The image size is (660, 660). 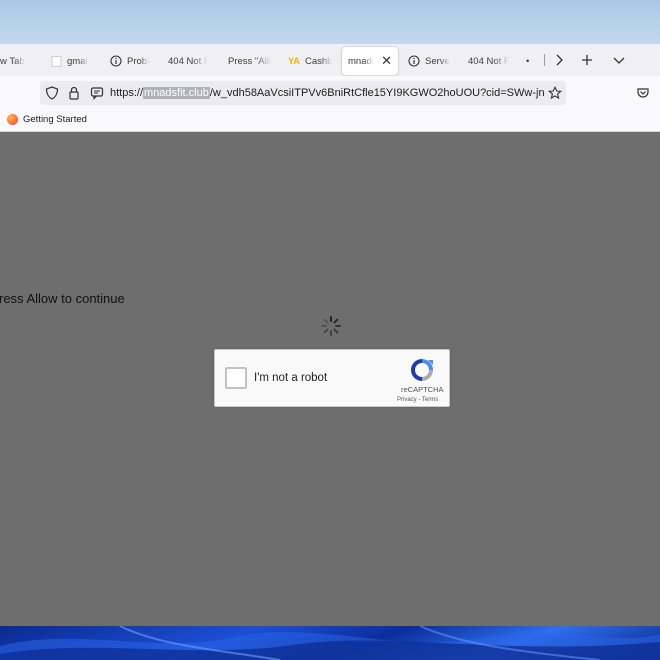 I want to click on tab-press-allow: Press "Allo, so click(x=250, y=61).